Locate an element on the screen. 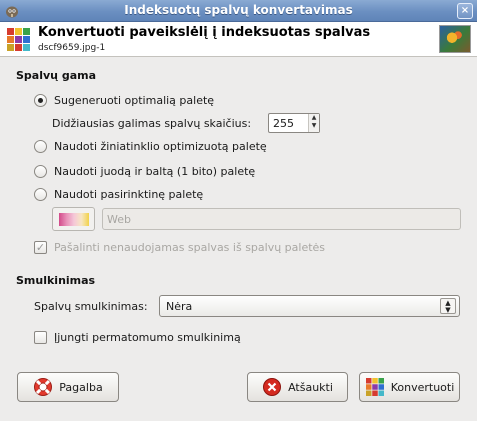 Image resolution: width=477 pixels, height=421 pixels. convert-button: Konvertuoti is located at coordinates (409, 387).